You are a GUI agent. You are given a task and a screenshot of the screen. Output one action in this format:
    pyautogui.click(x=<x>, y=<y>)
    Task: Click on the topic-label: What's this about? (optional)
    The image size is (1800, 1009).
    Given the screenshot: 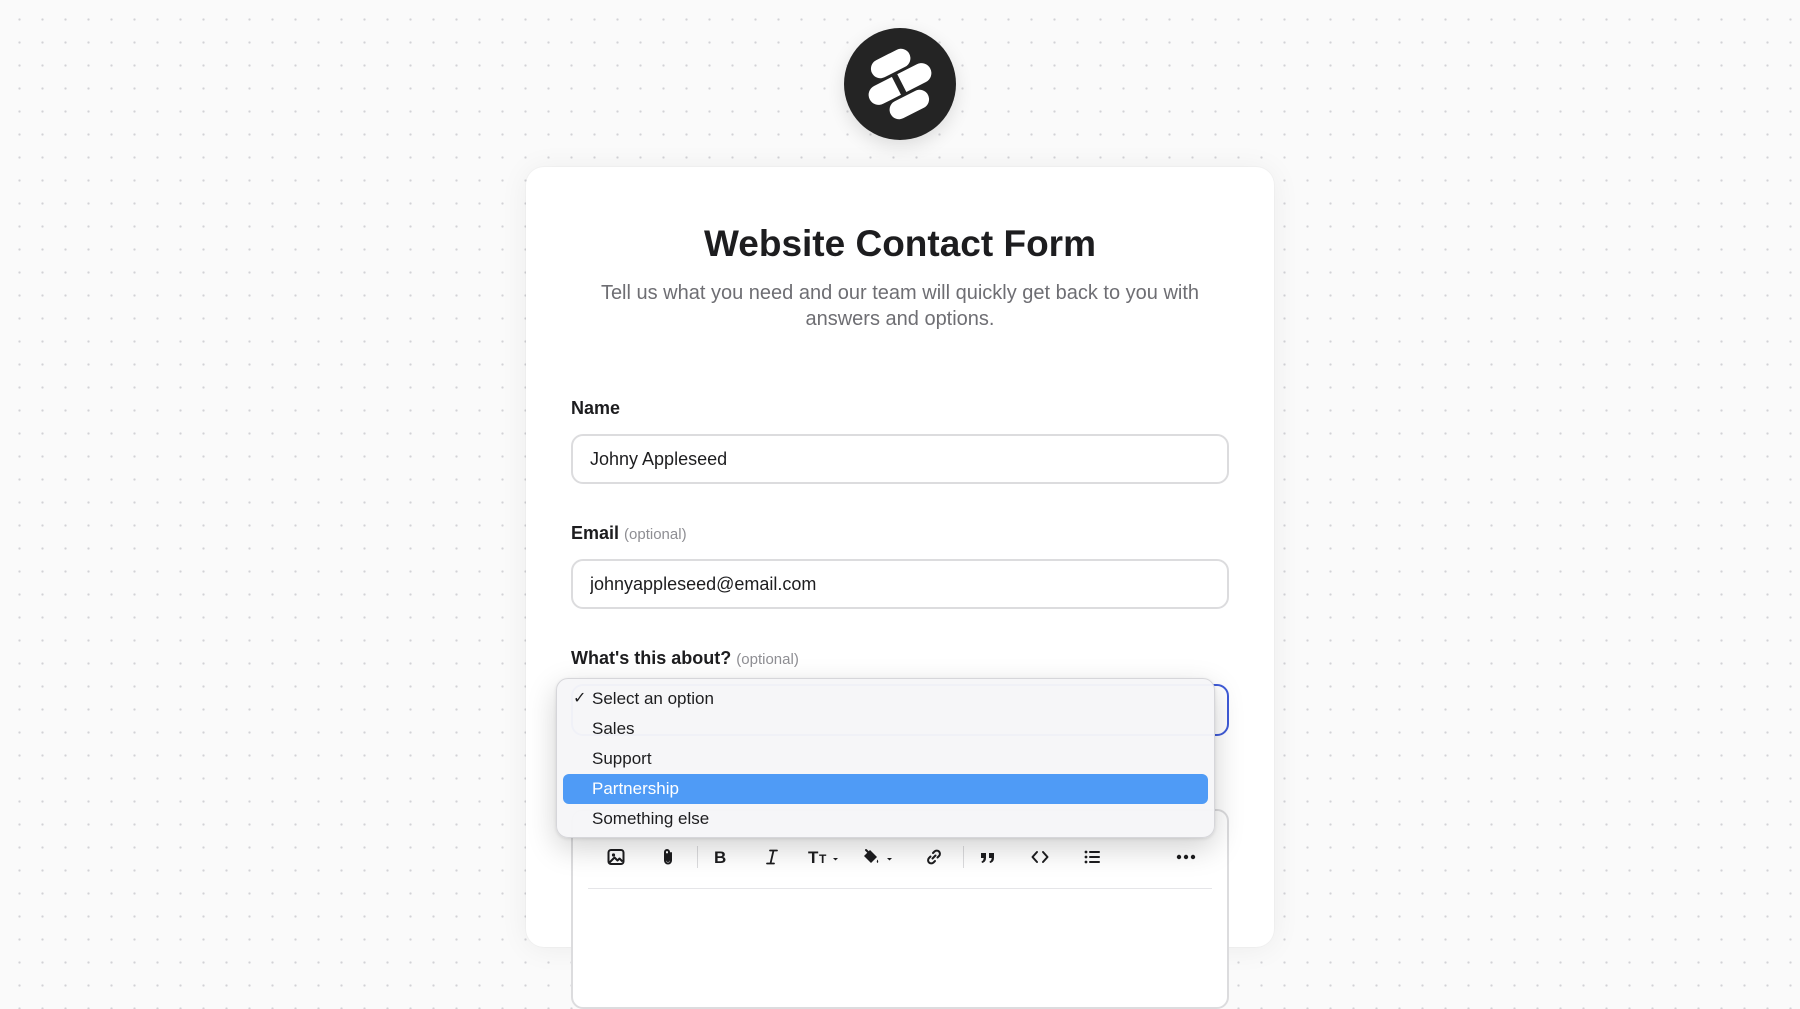 What is the action you would take?
    pyautogui.click(x=685, y=658)
    